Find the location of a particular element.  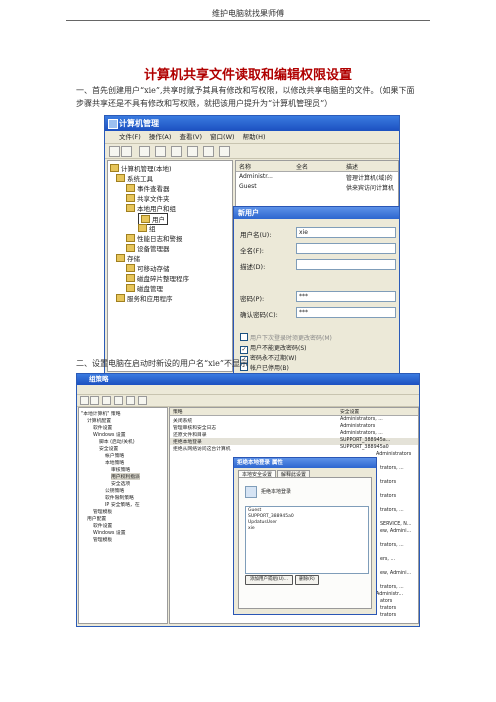

tree-item-perf-logs: 性能日志和警报 is located at coordinates (154, 238).